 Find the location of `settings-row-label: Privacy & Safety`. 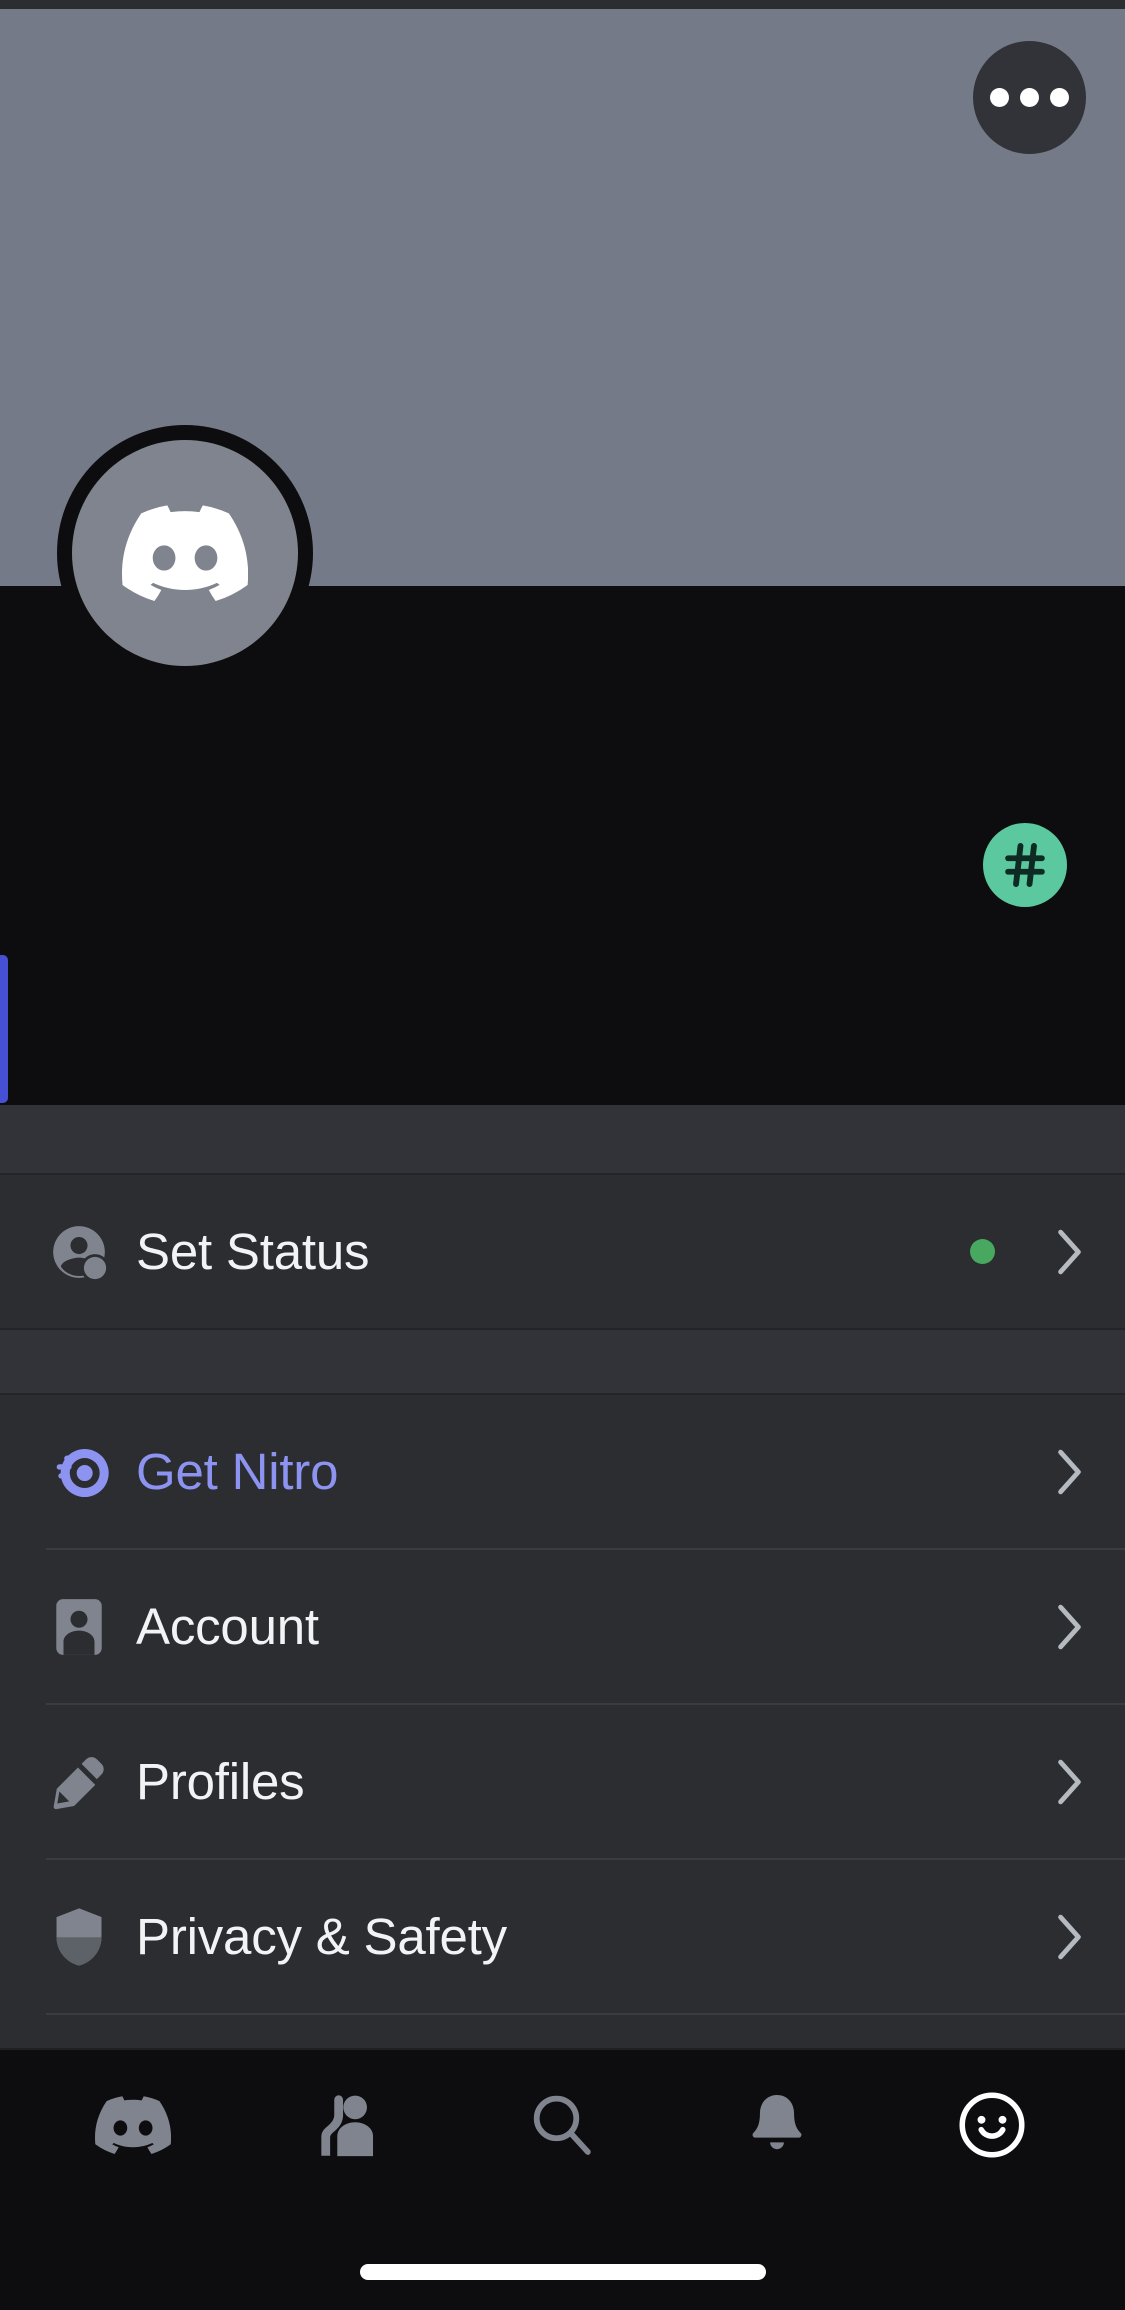

settings-row-label: Privacy & Safety is located at coordinates (321, 1936).